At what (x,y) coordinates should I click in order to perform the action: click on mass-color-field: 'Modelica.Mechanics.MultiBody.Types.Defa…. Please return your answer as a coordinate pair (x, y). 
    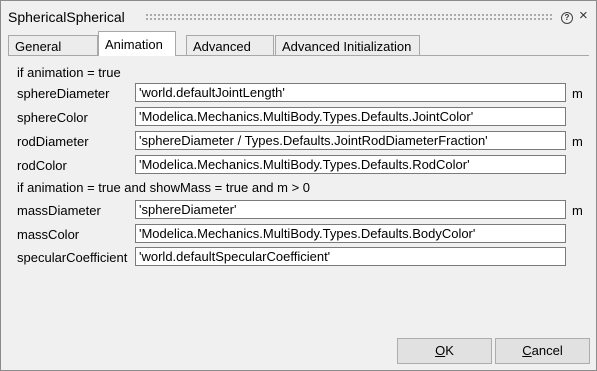
    Looking at the image, I should click on (350, 233).